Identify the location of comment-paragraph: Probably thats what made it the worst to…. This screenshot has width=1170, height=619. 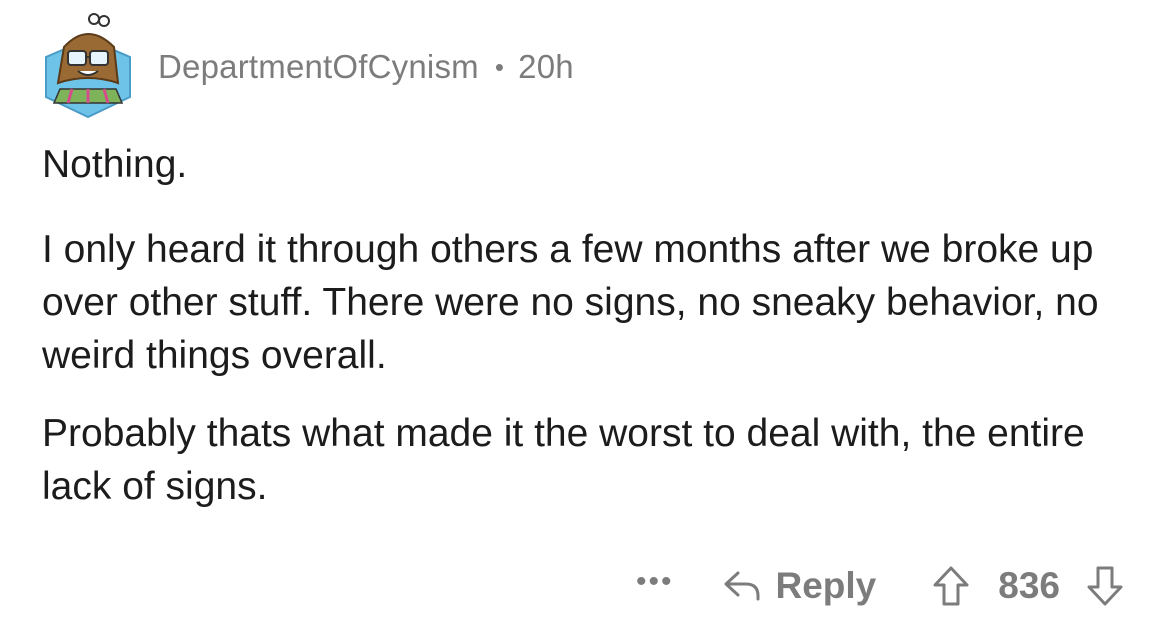
(563, 460).